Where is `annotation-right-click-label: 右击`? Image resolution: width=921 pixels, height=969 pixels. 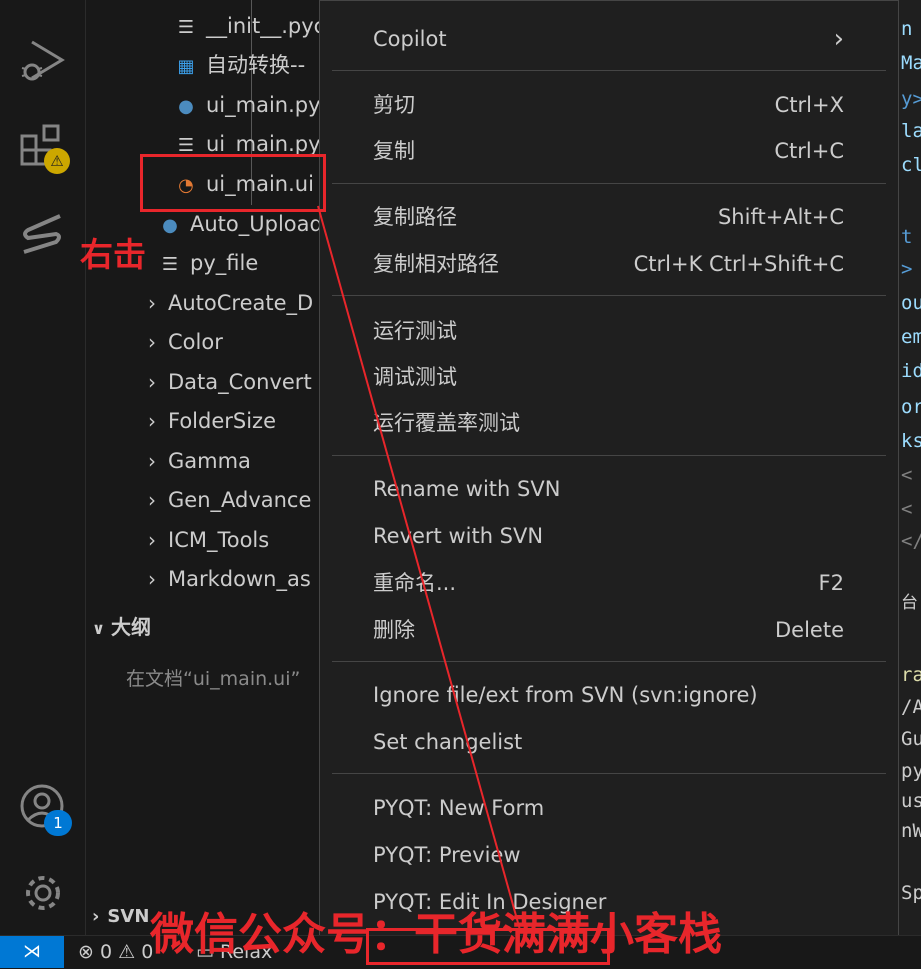
annotation-right-click-label: 右击 is located at coordinates (113, 254).